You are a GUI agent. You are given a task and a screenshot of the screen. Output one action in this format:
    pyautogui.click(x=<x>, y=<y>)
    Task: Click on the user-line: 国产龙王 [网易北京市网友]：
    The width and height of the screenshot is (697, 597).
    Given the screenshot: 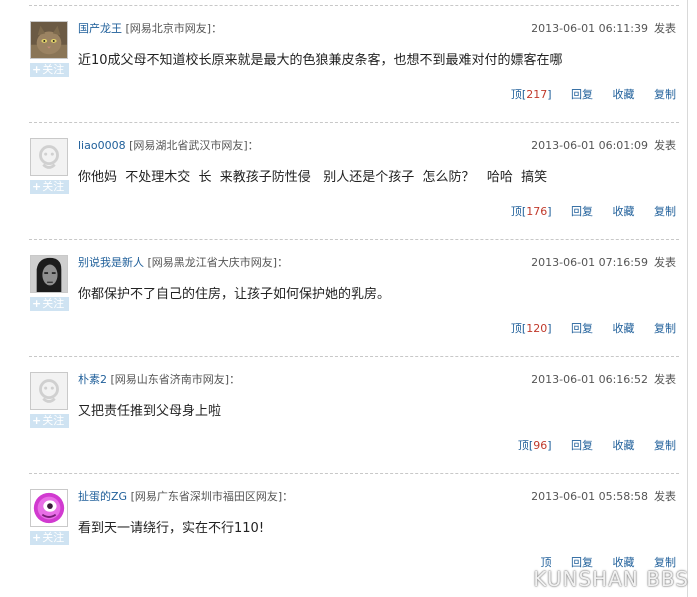 What is the action you would take?
    pyautogui.click(x=150, y=28)
    